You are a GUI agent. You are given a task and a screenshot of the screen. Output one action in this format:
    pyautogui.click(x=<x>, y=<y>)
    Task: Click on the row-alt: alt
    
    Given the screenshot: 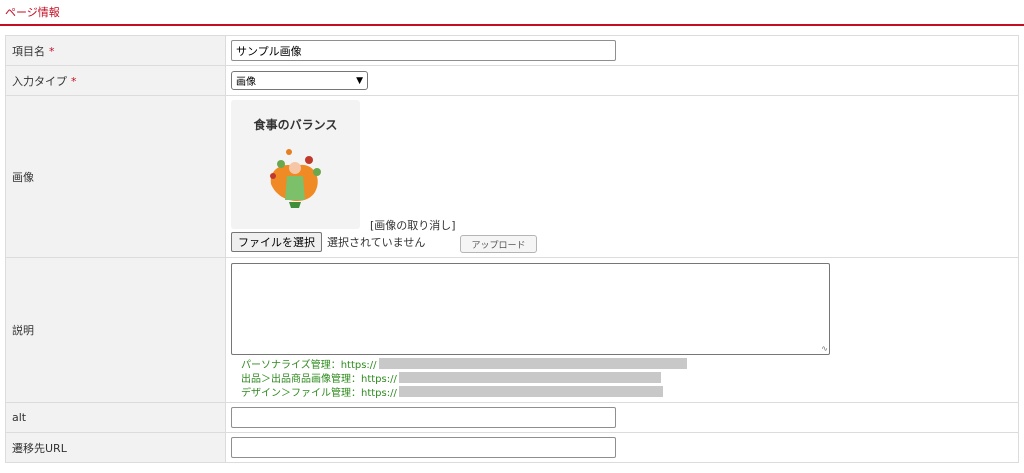 What is the action you would take?
    pyautogui.click(x=512, y=417)
    